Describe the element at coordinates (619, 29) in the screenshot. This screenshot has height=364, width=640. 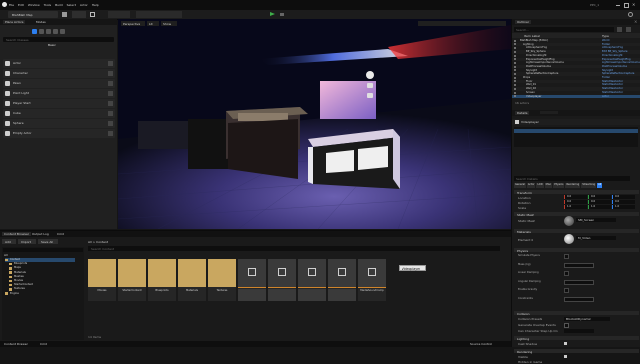
I see `outliner-filter-icon` at that location.